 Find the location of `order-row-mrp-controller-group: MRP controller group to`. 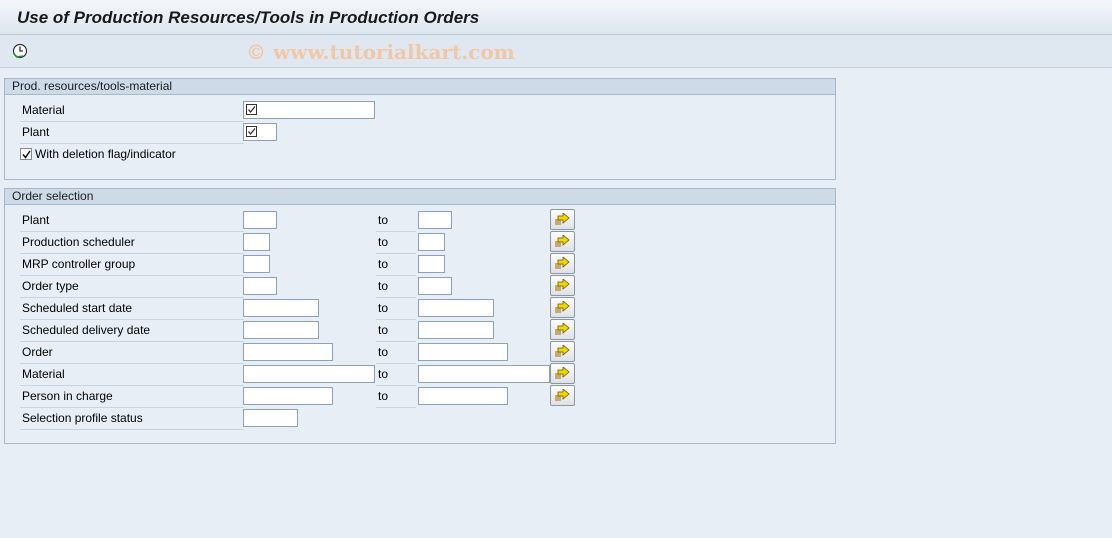

order-row-mrp-controller-group: MRP controller group to is located at coordinates (420, 264).